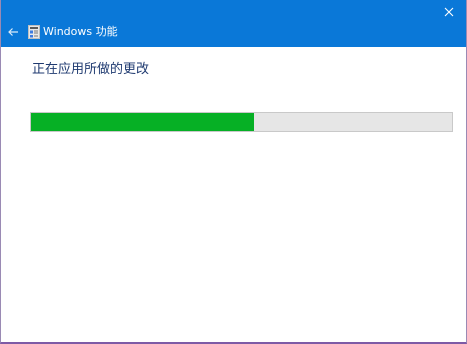  I want to click on close-button, so click(449, 12).